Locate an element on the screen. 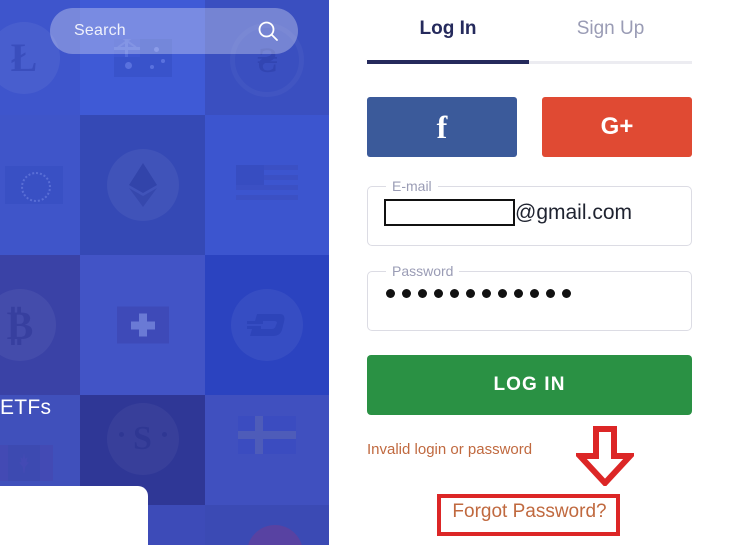 This screenshot has width=729, height=545. tile-dash is located at coordinates (267, 325).